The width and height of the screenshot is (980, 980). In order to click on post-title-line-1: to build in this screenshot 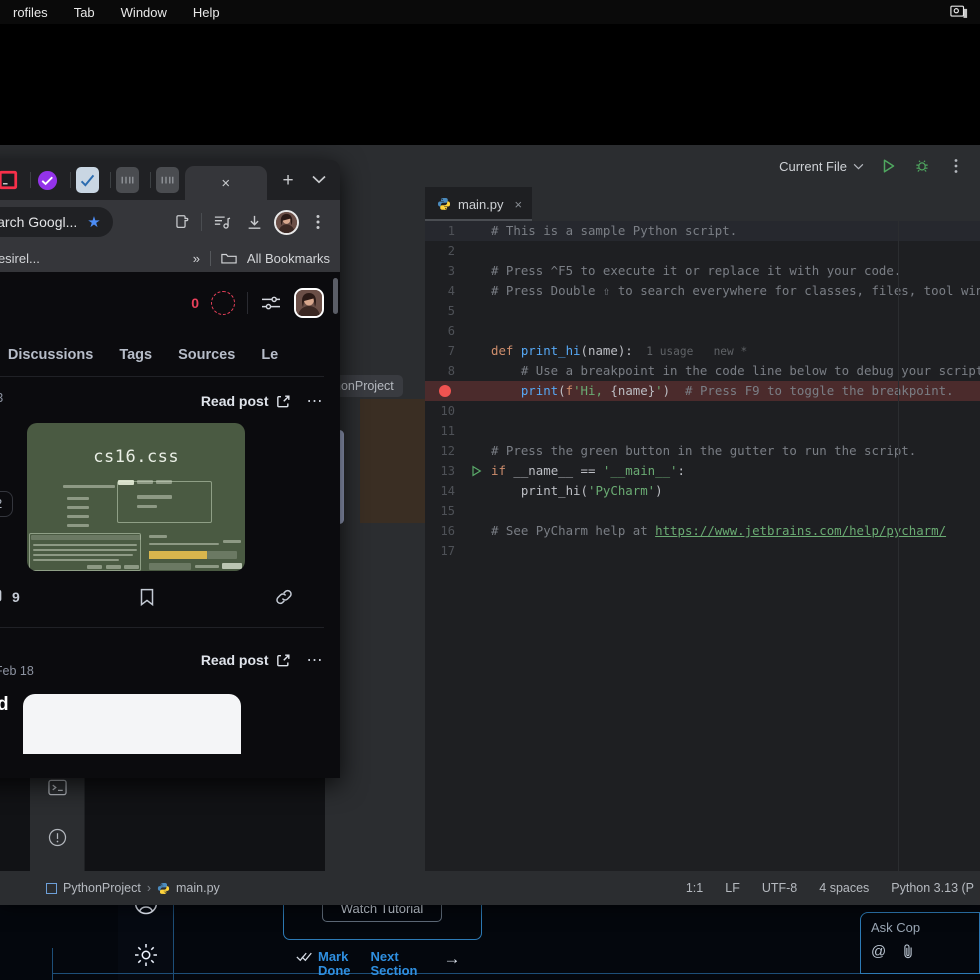, I will do `click(4, 724)`.